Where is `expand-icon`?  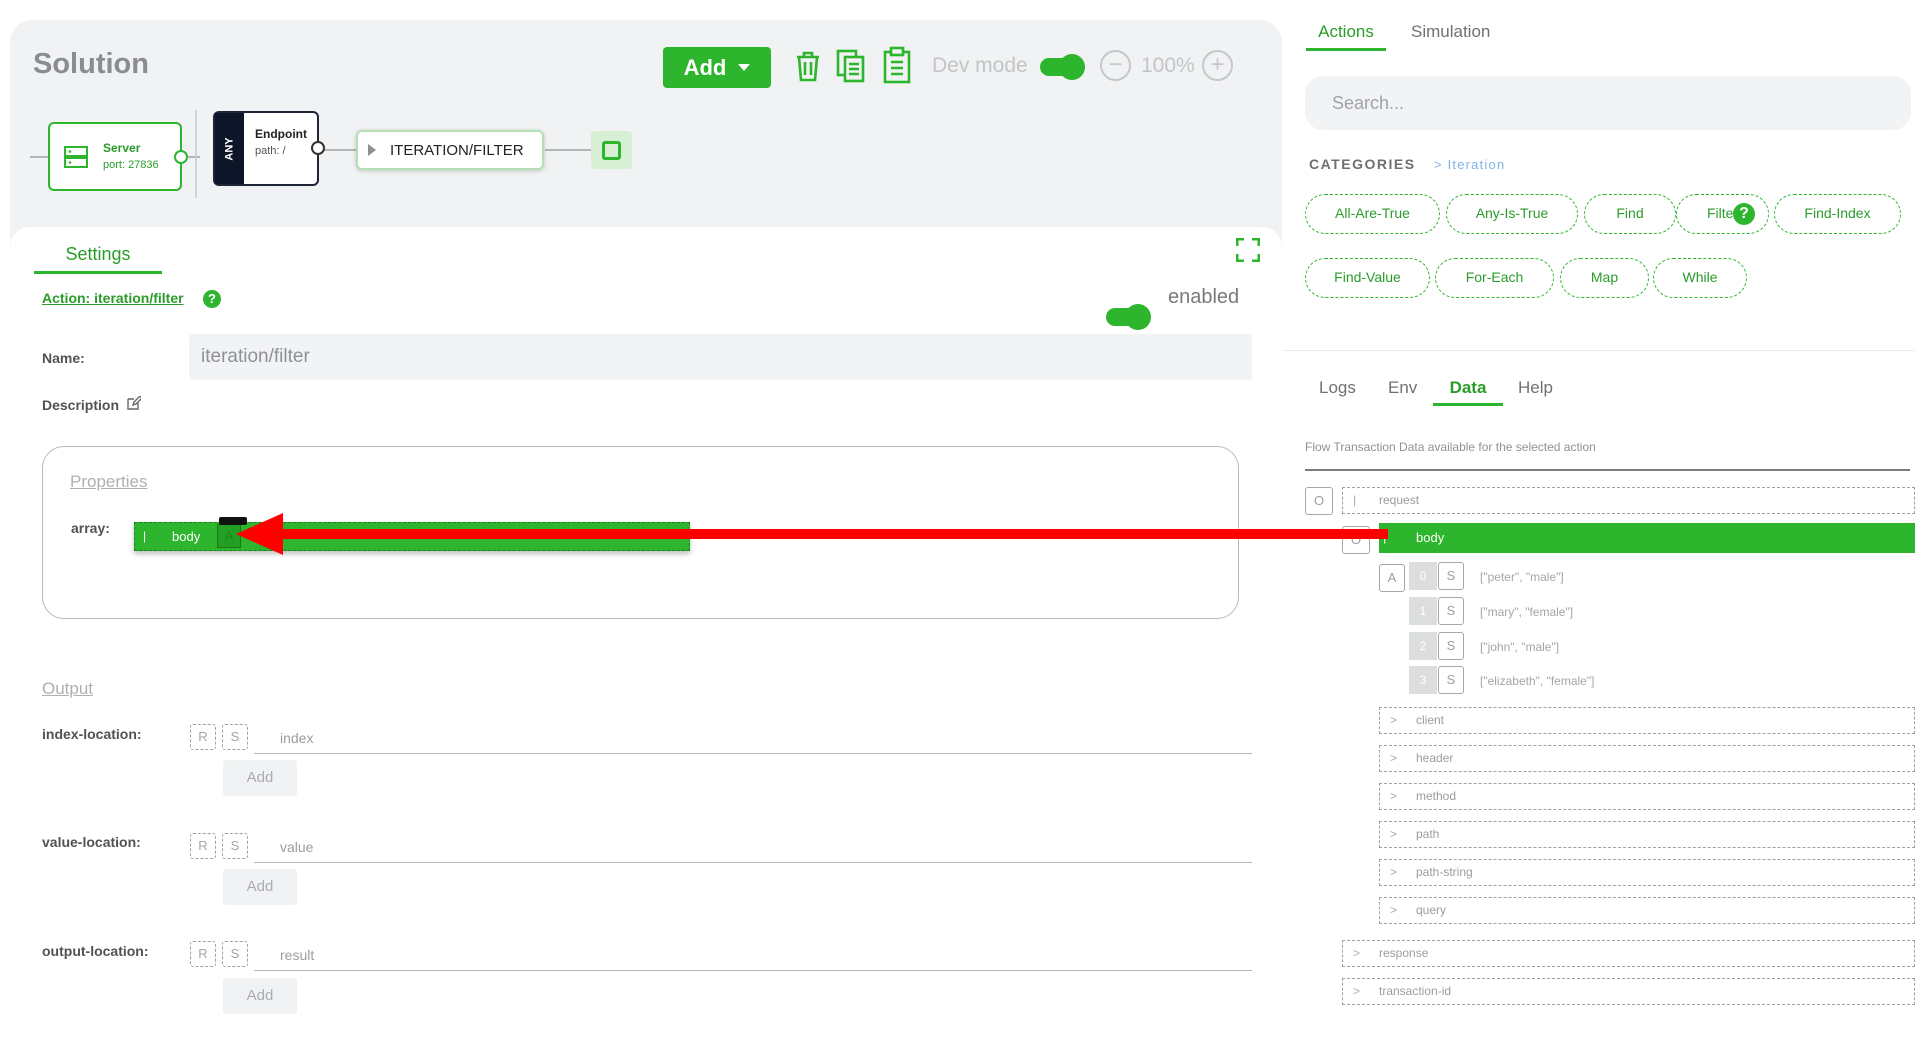 expand-icon is located at coordinates (1248, 250).